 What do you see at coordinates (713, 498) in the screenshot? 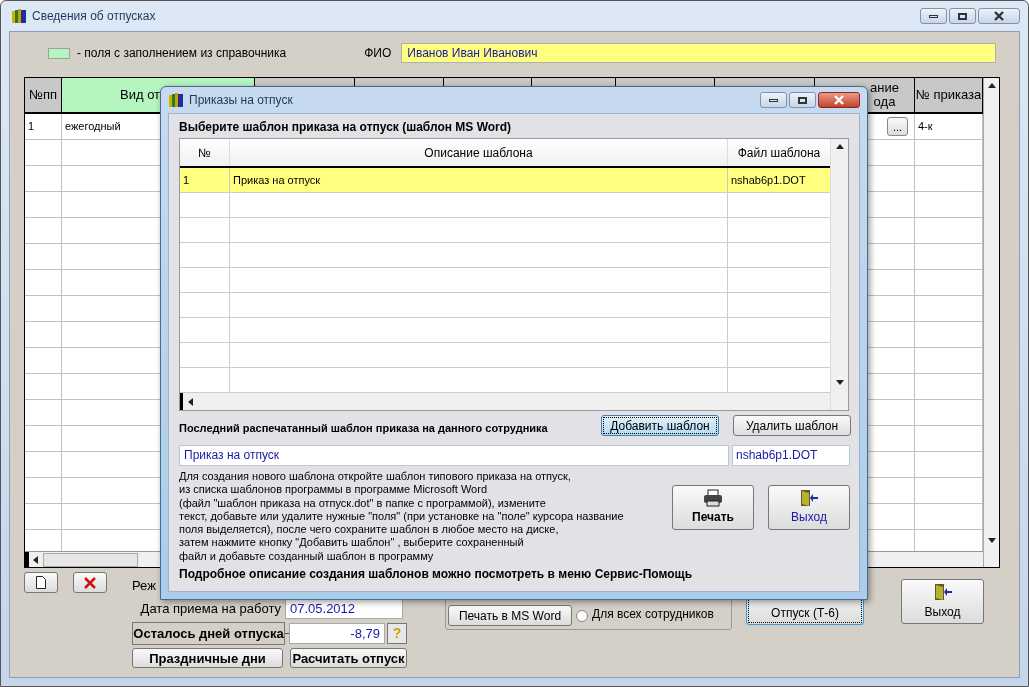
I see `printer-icon` at bounding box center [713, 498].